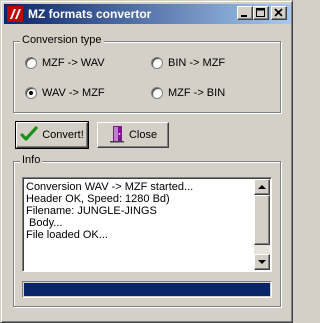  I want to click on close-button: Close, so click(133, 135).